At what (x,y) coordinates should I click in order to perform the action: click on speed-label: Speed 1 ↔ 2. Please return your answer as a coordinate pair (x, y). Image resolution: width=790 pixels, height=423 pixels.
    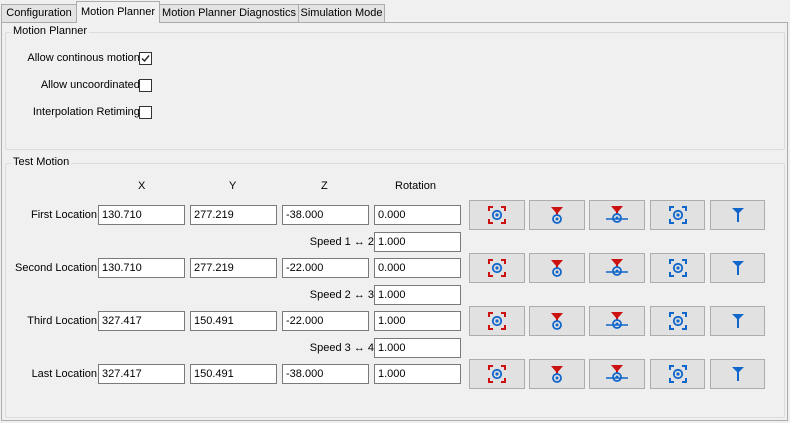
    Looking at the image, I should click on (341, 242).